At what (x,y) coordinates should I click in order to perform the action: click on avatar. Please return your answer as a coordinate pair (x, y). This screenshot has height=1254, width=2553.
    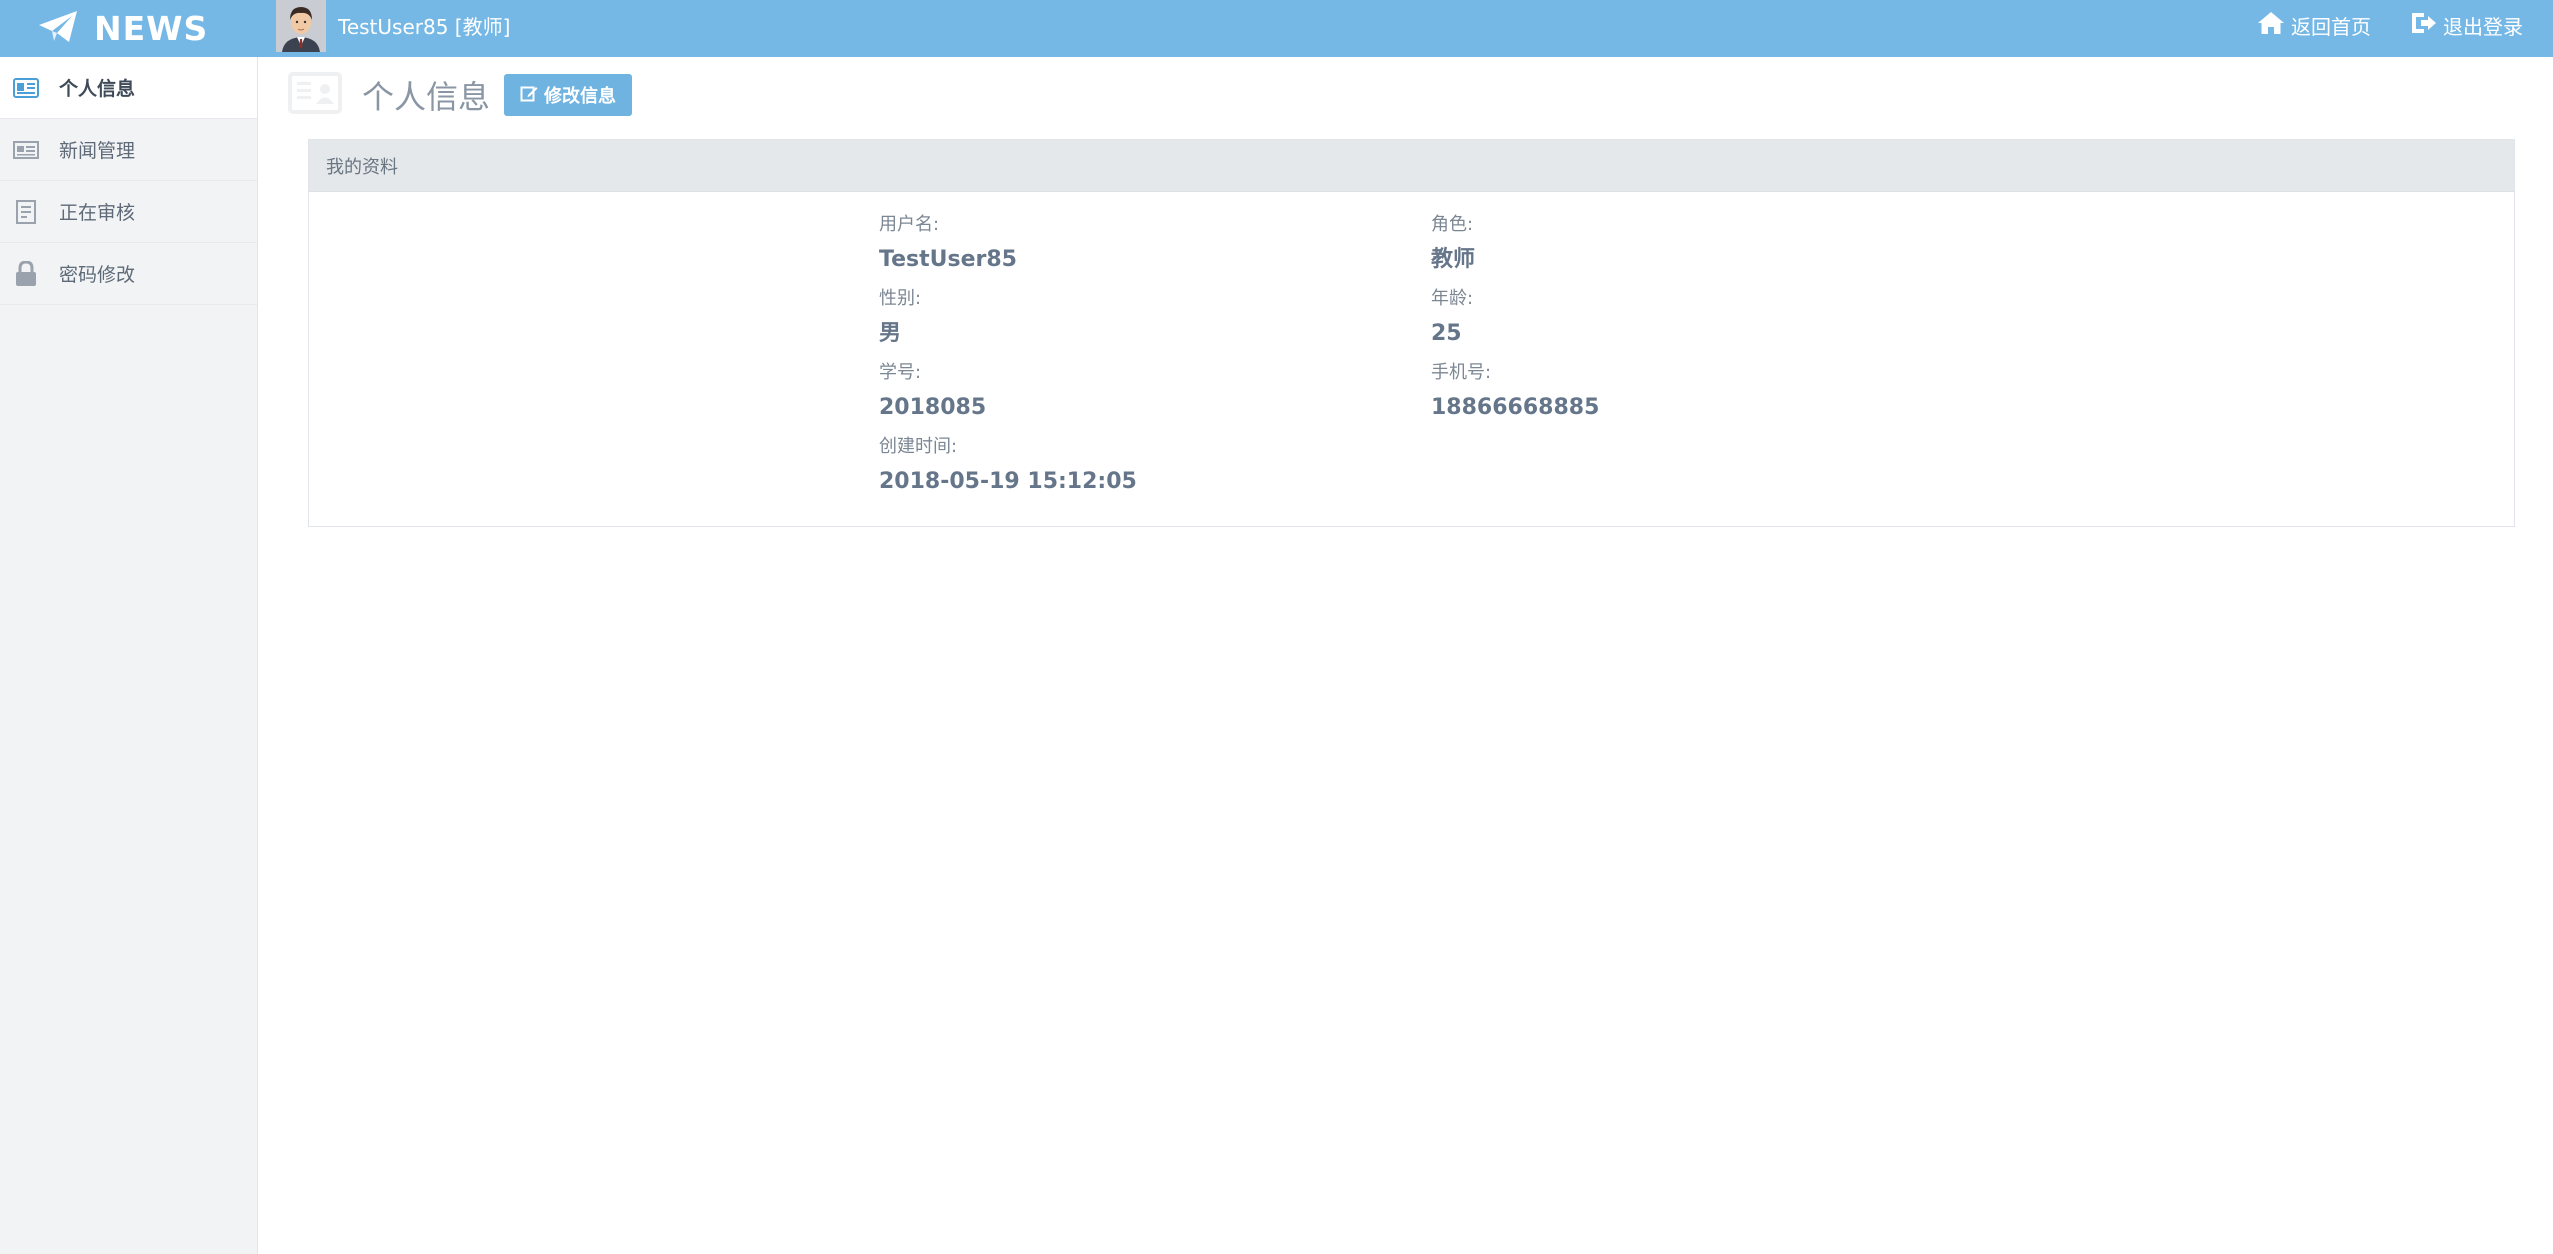
    Looking at the image, I should click on (301, 26).